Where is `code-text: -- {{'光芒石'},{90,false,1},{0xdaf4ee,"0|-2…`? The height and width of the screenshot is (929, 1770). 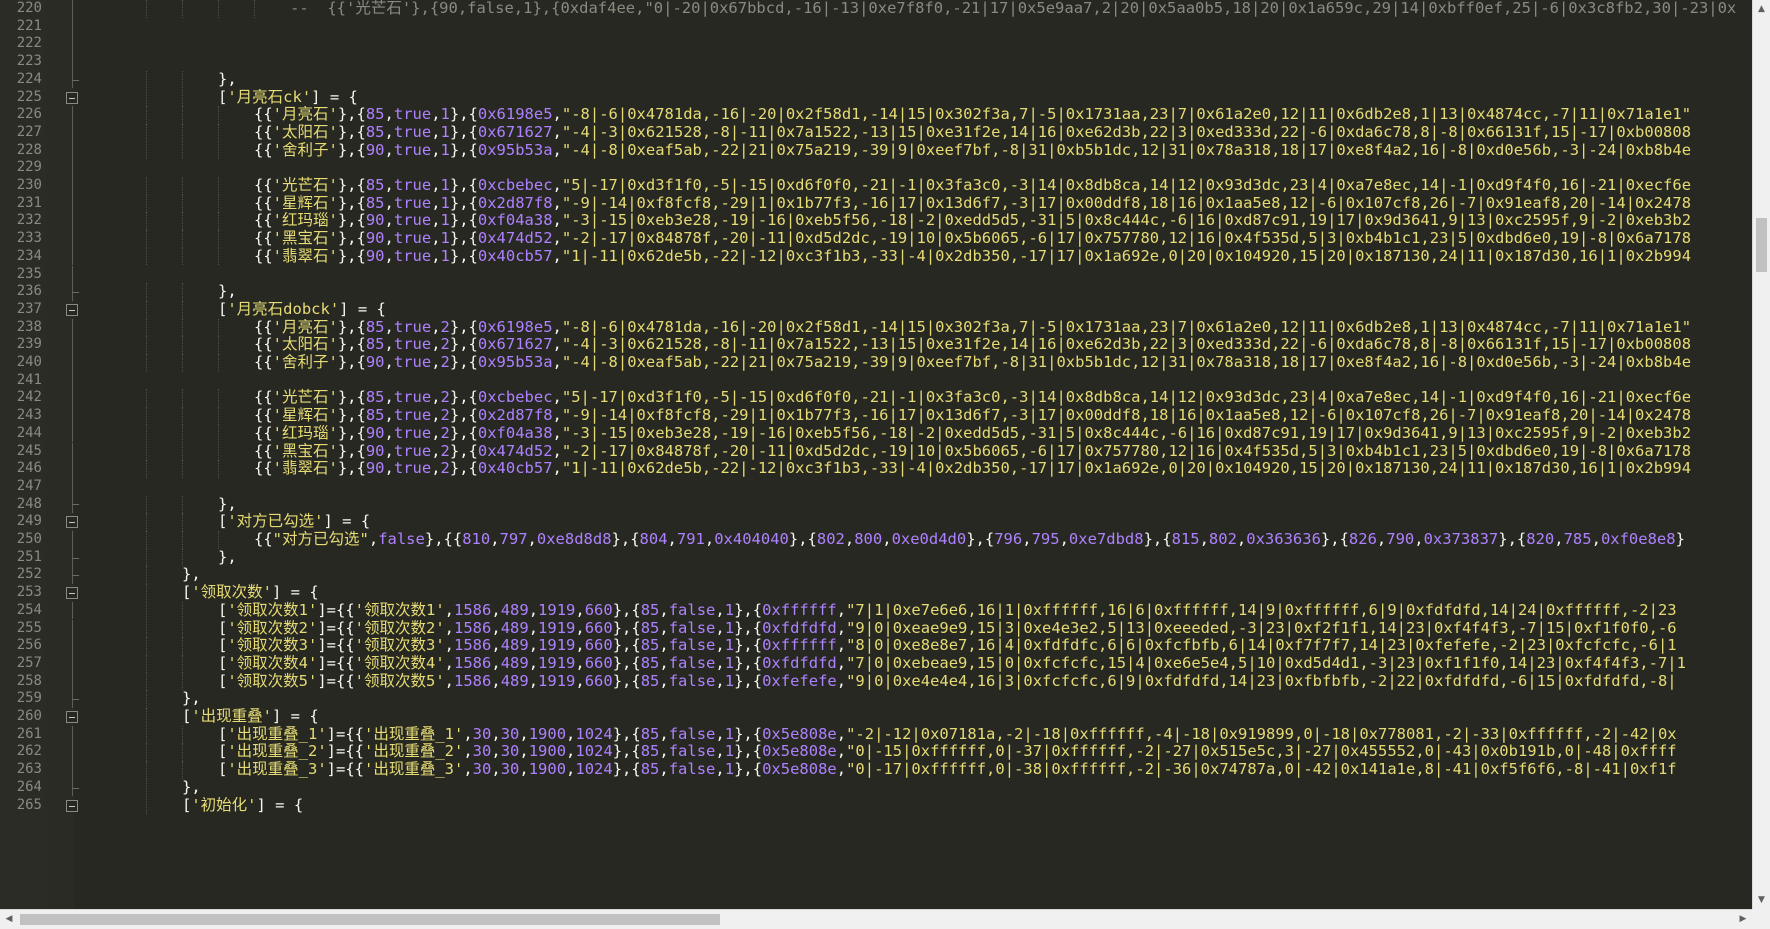 code-text: -- {{'光芒石'},{90,false,1},{0xdaf4ee,"0|-2… is located at coordinates (1013, 9).